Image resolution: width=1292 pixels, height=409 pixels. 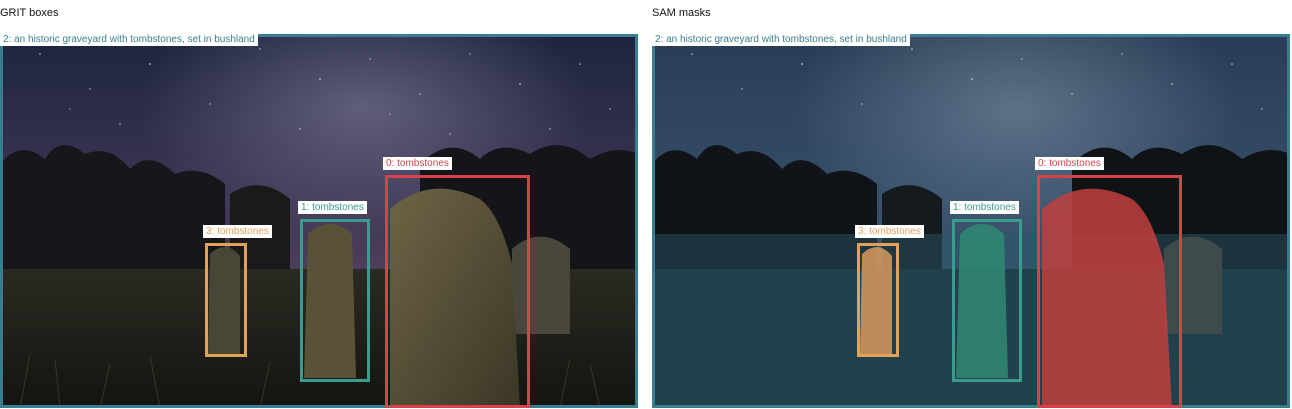 I want to click on panel-title: GRIT boxes, so click(x=29, y=13).